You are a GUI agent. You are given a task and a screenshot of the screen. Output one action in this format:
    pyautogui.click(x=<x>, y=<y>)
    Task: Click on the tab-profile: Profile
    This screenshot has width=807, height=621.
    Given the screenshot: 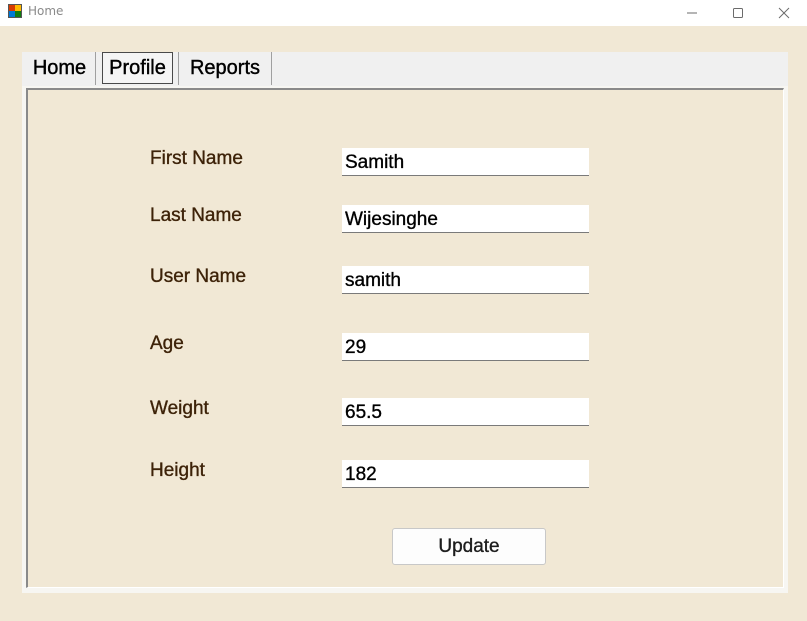 What is the action you would take?
    pyautogui.click(x=137, y=68)
    